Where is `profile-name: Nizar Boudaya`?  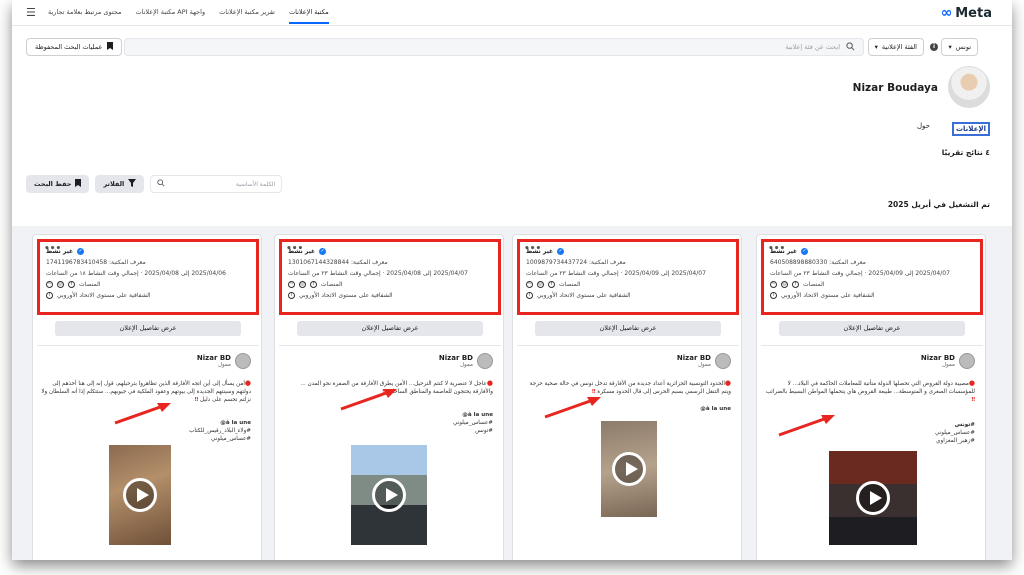
profile-name: Nizar Boudaya is located at coordinates (895, 88).